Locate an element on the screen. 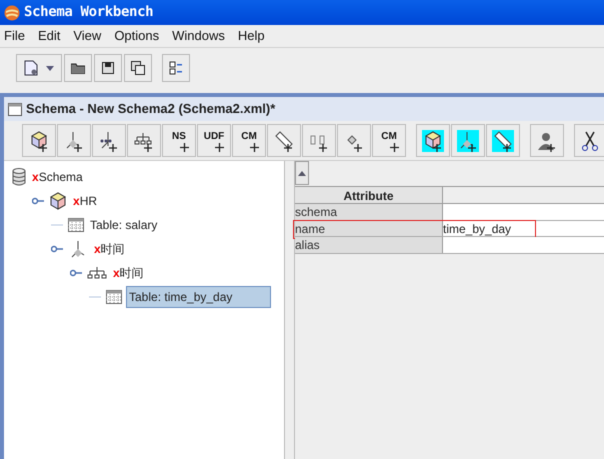 This screenshot has width=604, height=459. window-title: Schema Workbench is located at coordinates (89, 12).